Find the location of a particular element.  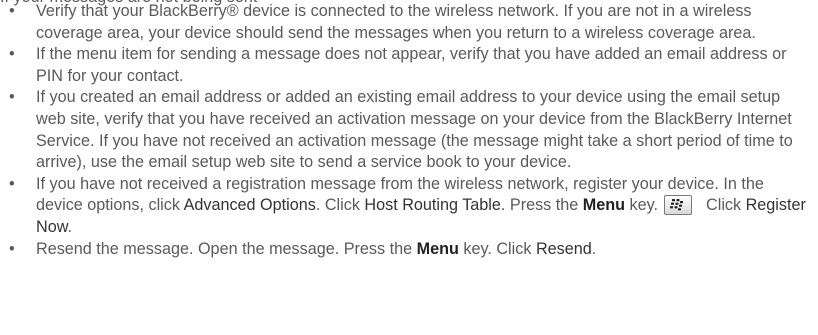

blackberry-logo-icon is located at coordinates (677, 205).